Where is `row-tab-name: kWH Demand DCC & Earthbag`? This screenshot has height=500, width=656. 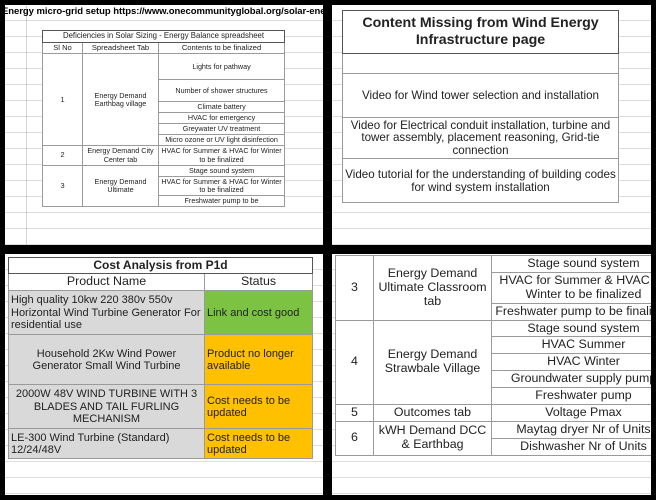 row-tab-name: kWH Demand DCC & Earthbag is located at coordinates (432, 438).